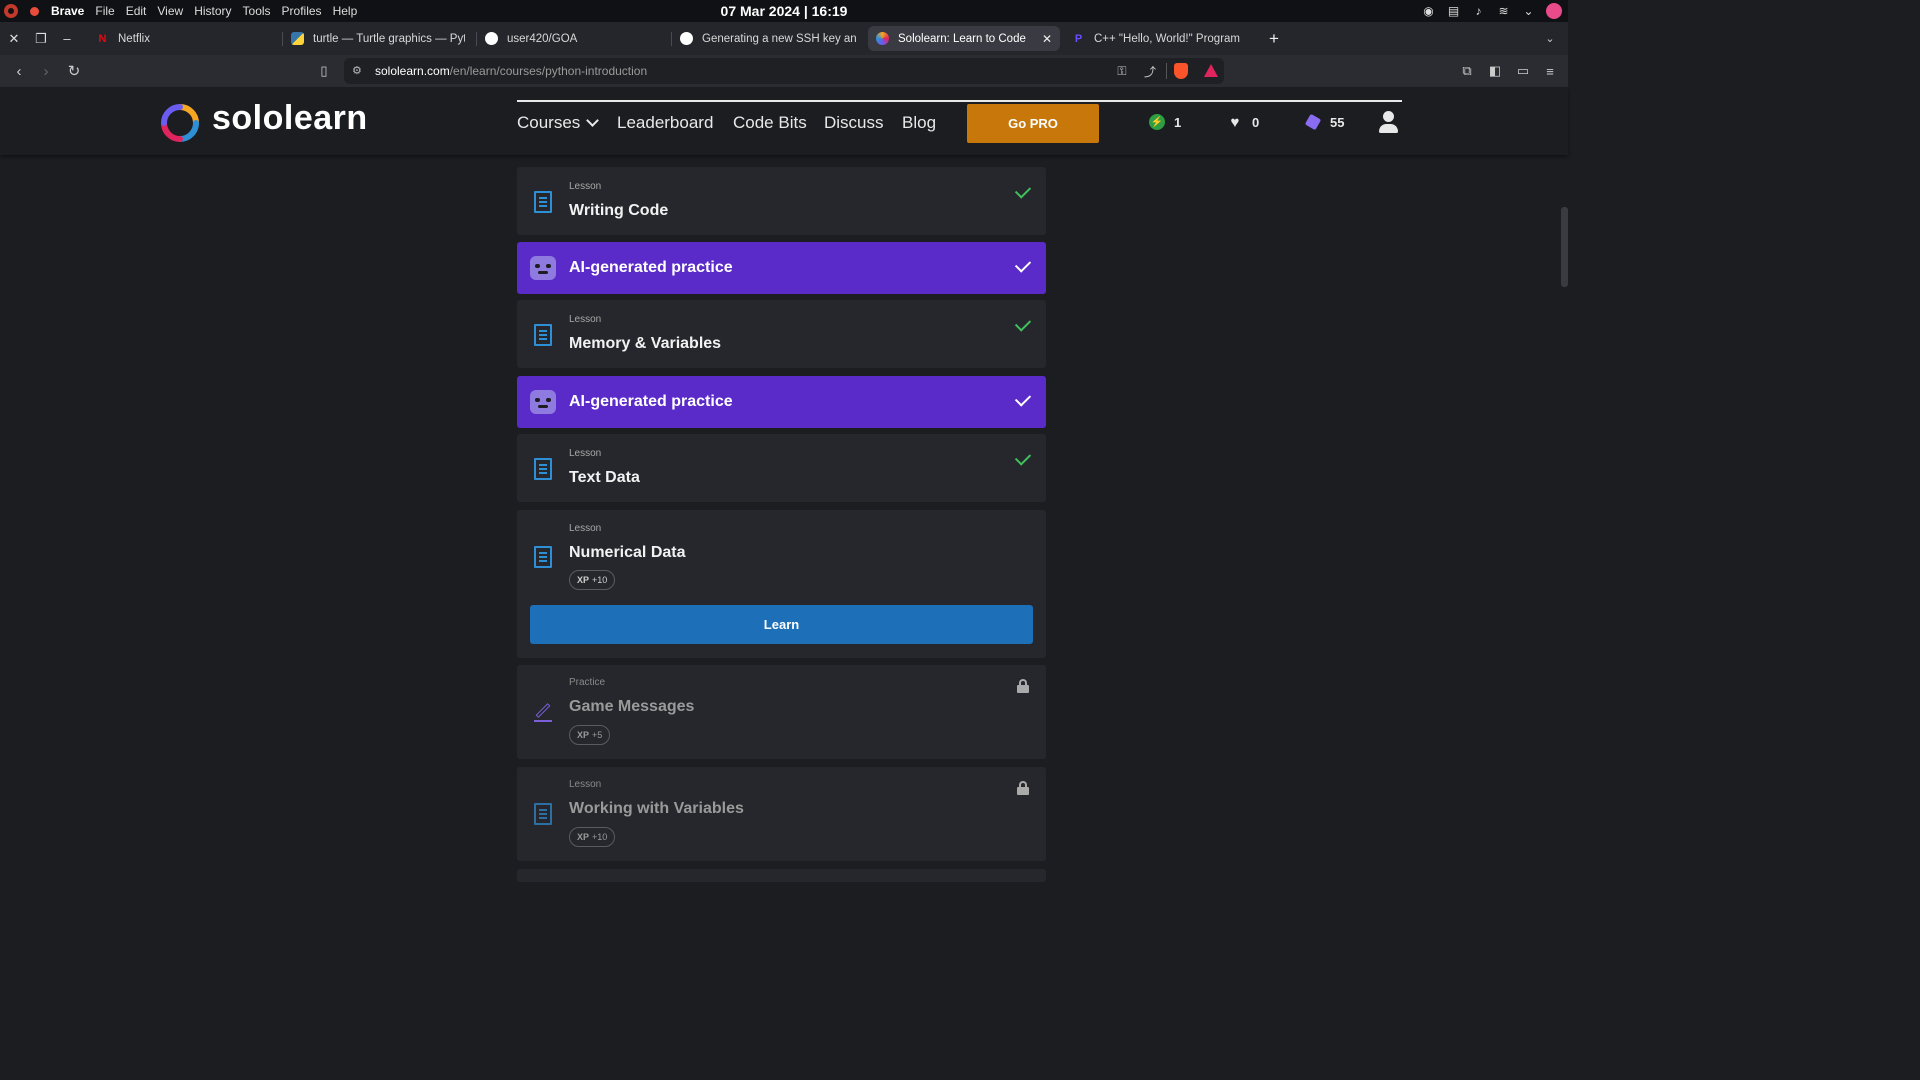 The image size is (1920, 1080). I want to click on volume-icon: ♪, so click(1478, 11).